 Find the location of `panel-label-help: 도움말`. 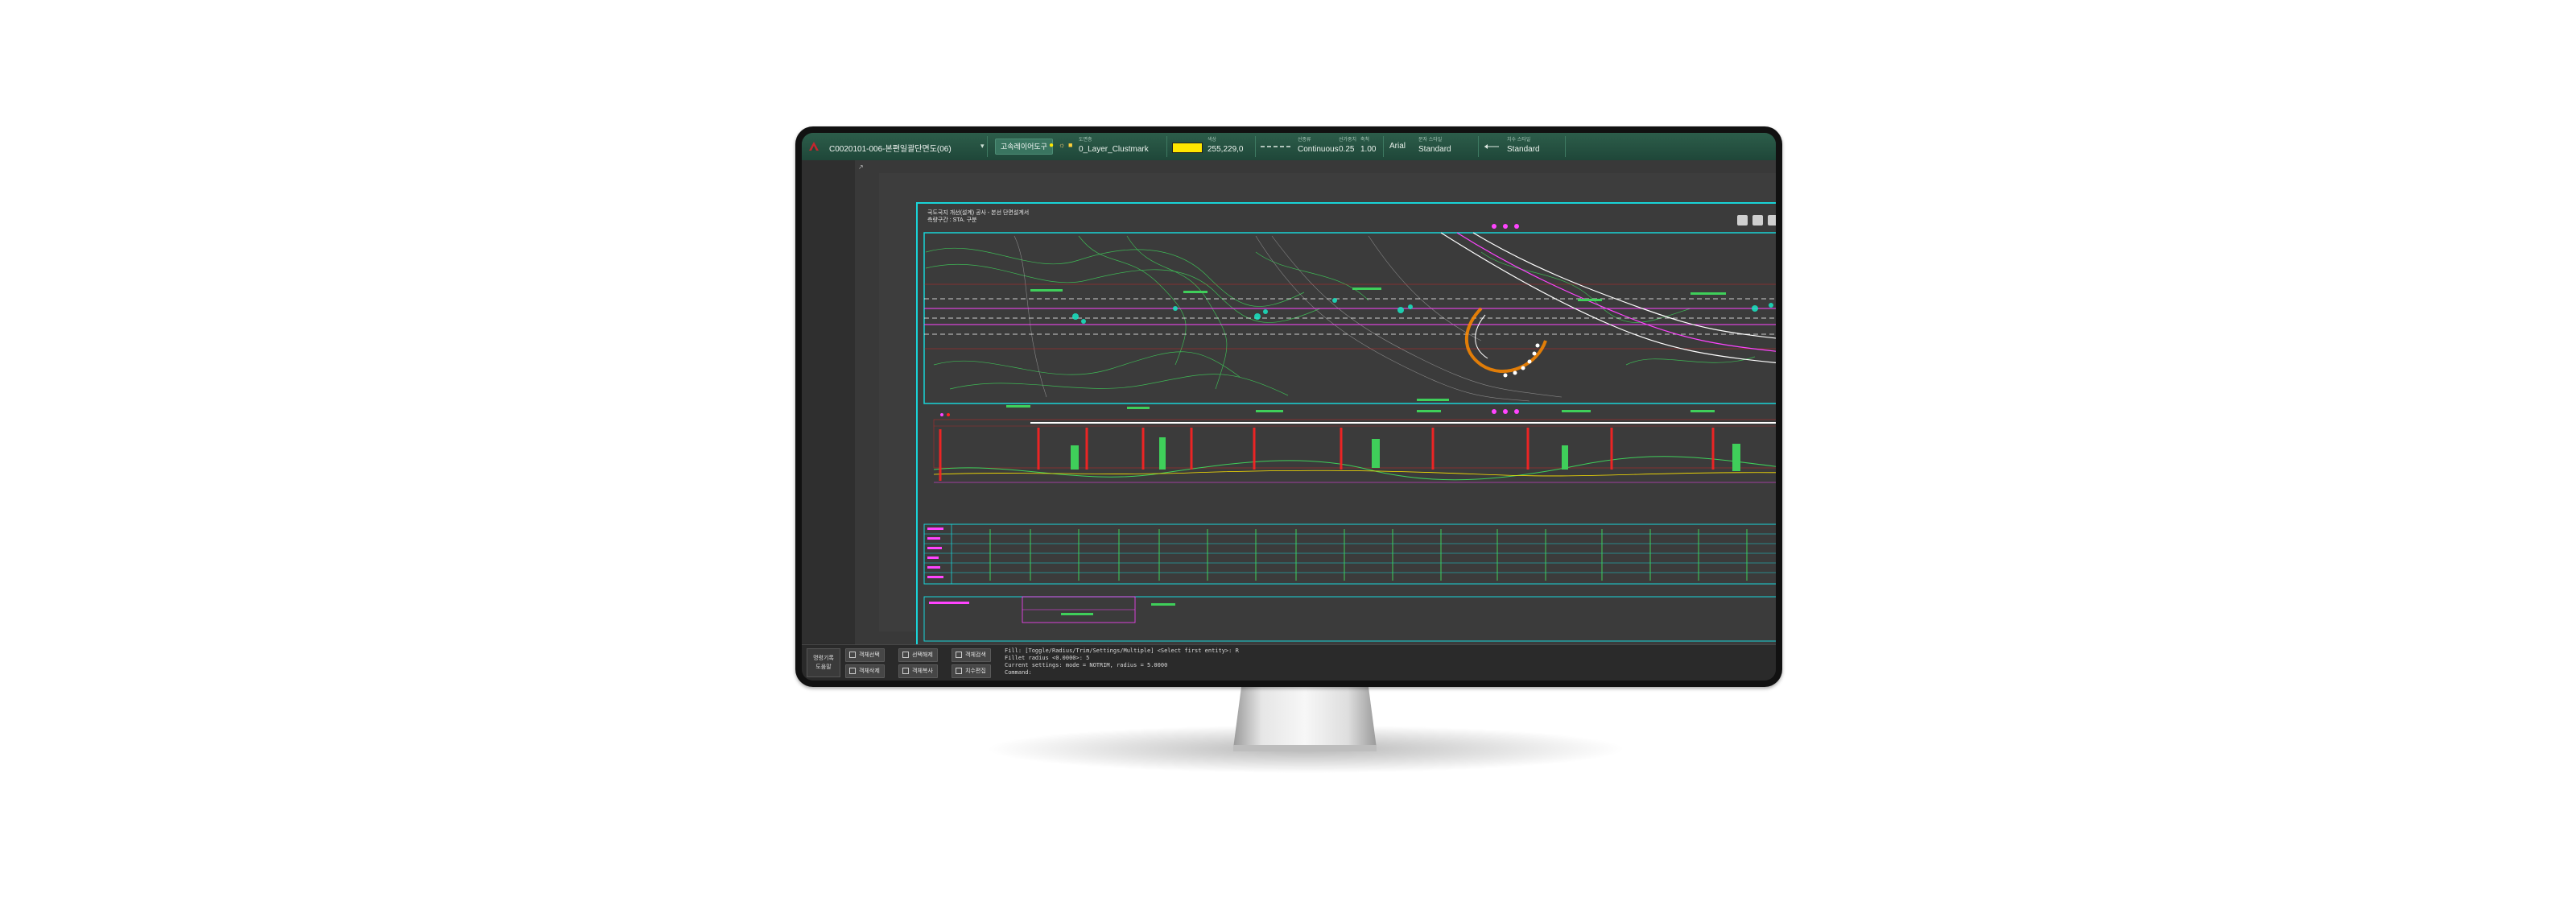

panel-label-help: 도움말 is located at coordinates (823, 667).